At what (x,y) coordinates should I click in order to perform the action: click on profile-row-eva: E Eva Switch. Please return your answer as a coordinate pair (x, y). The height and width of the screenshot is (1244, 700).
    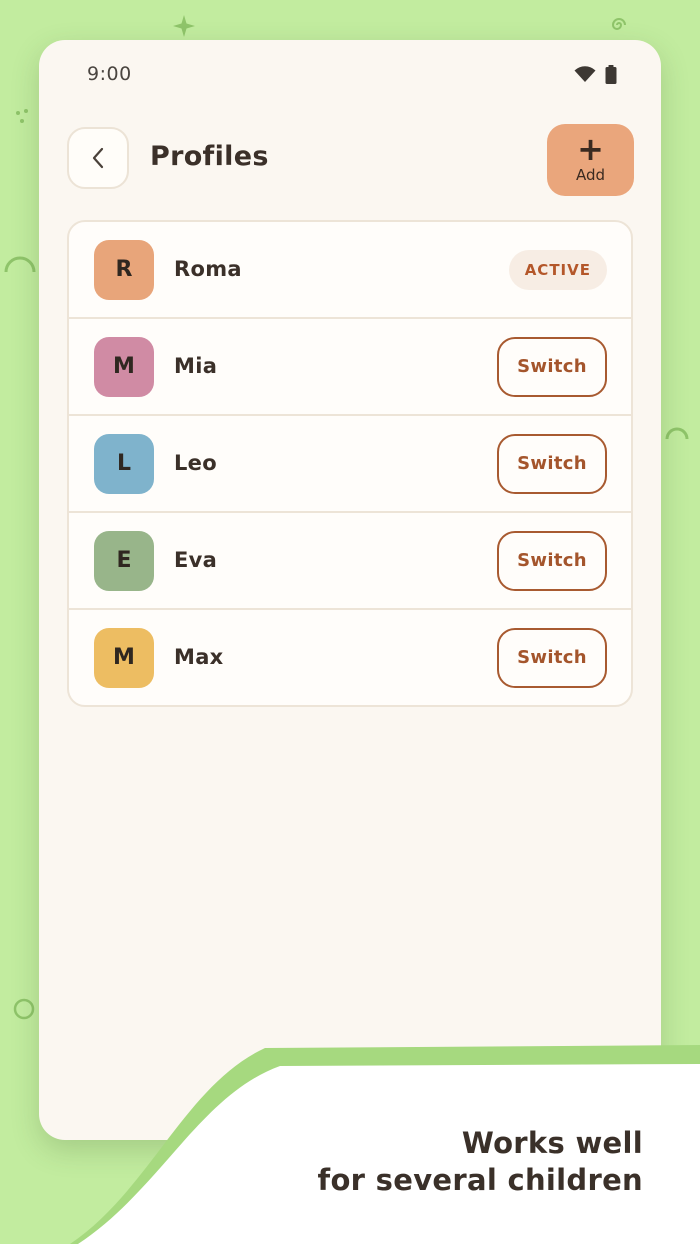
    Looking at the image, I should click on (350, 559).